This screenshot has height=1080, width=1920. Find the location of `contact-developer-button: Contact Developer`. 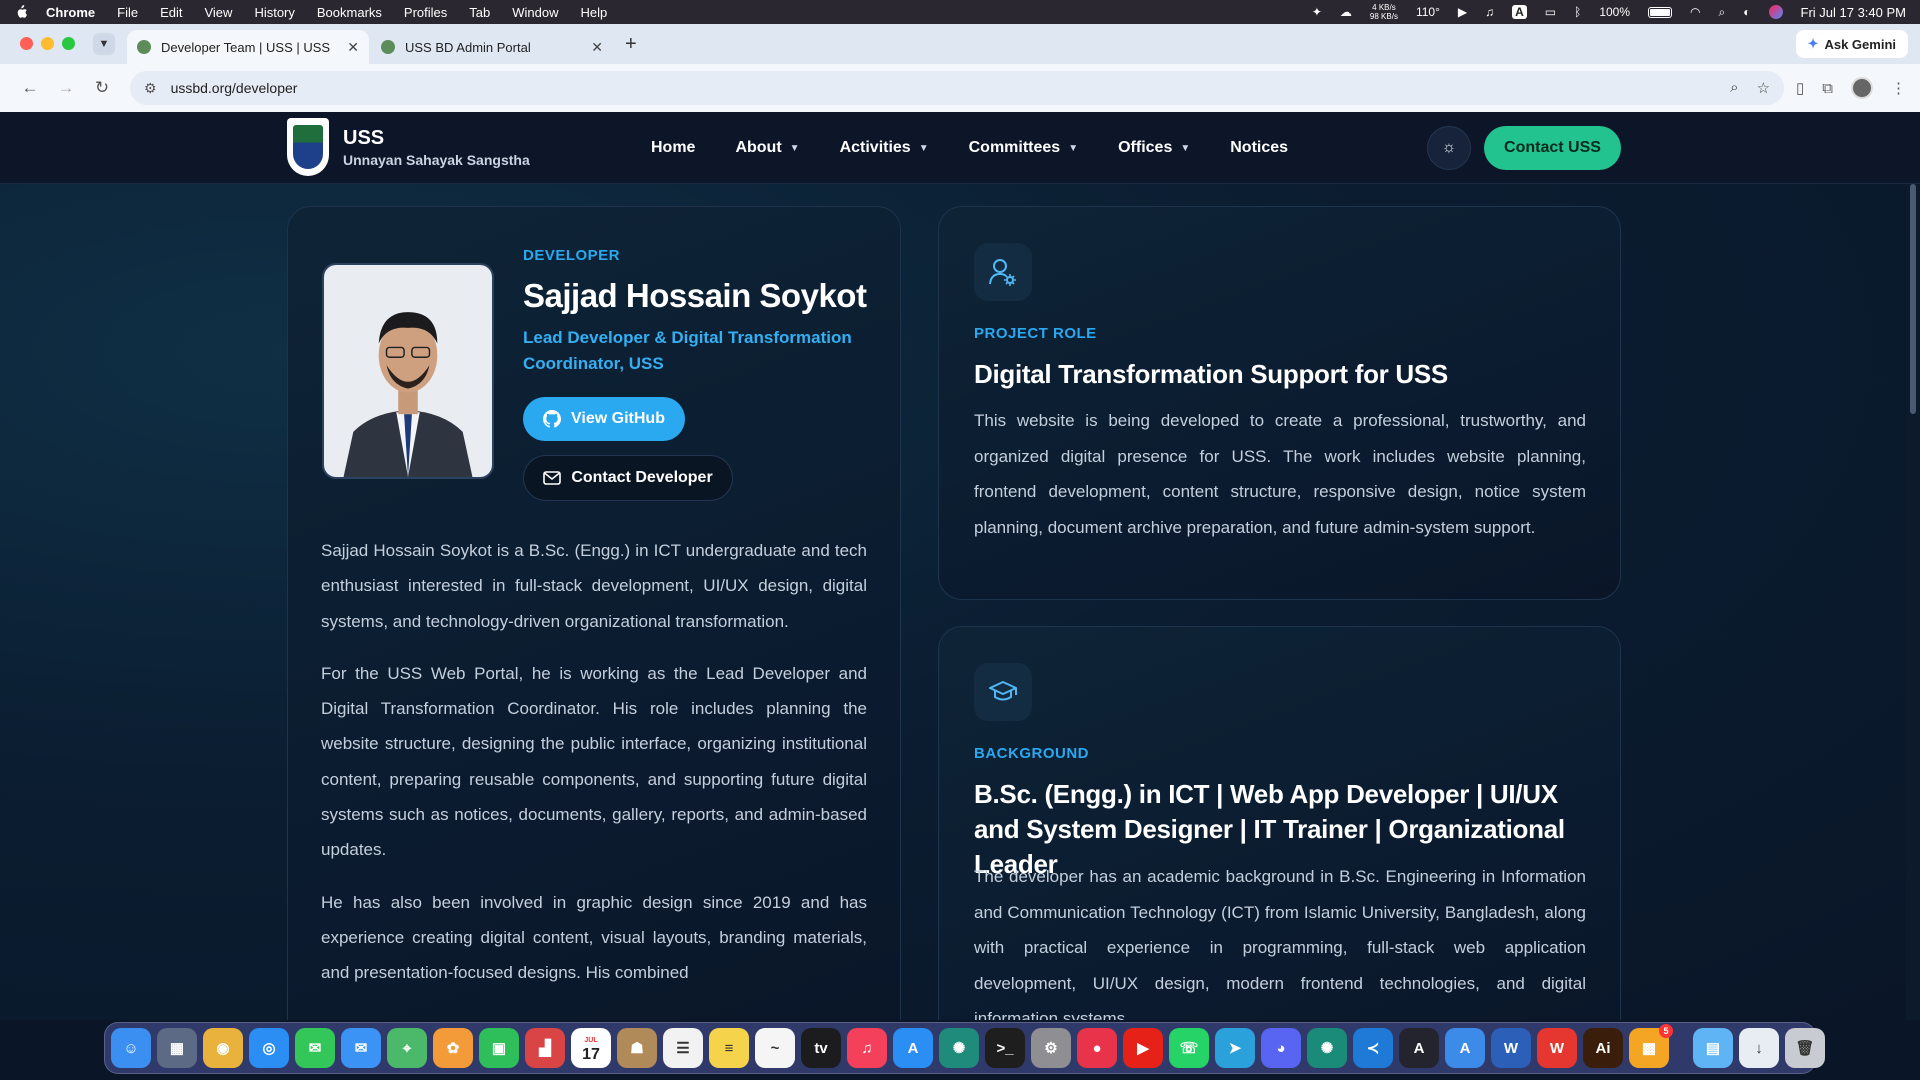

contact-developer-button: Contact Developer is located at coordinates (628, 478).